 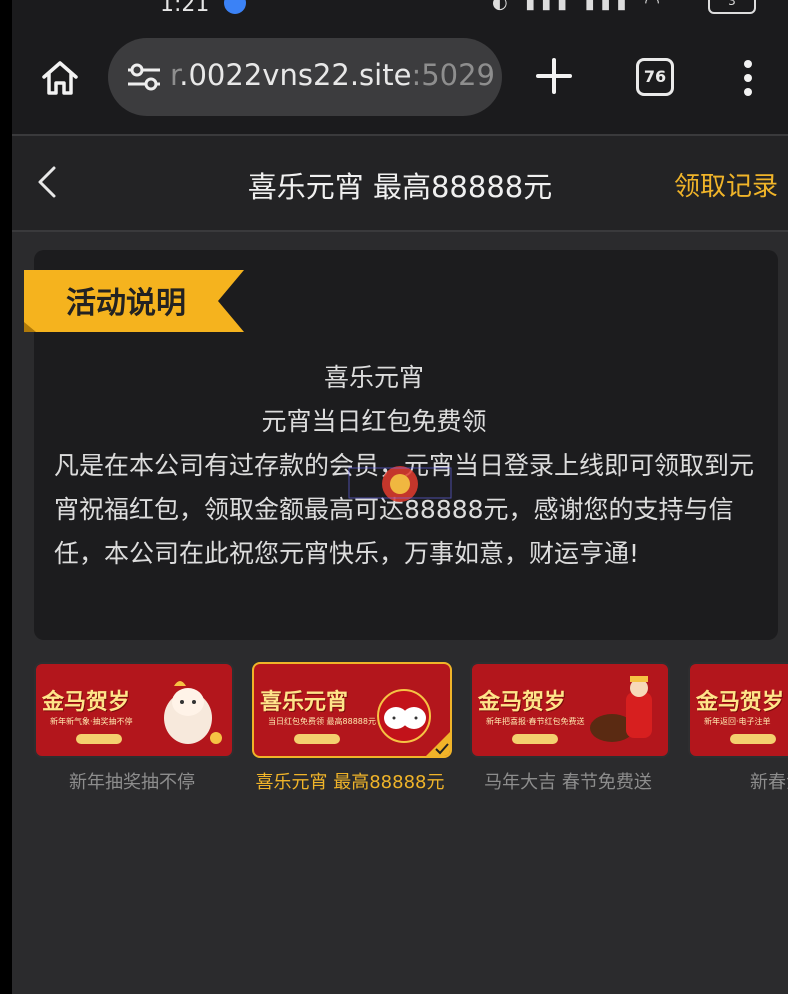 I want to click on promo-banner: 金马贺岁 新年返回·电子注单, so click(x=738, y=710).